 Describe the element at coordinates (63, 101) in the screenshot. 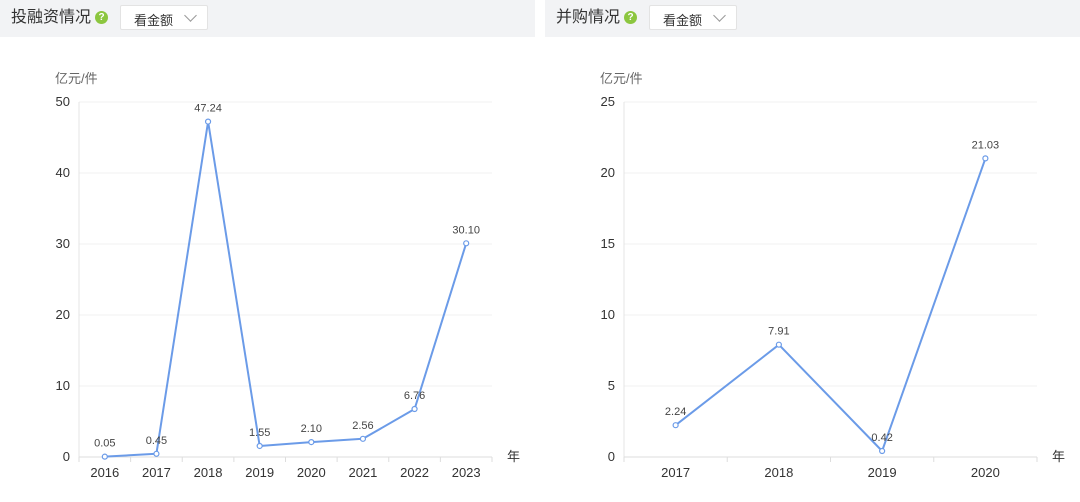

I see `y-tick-label: 50` at that location.